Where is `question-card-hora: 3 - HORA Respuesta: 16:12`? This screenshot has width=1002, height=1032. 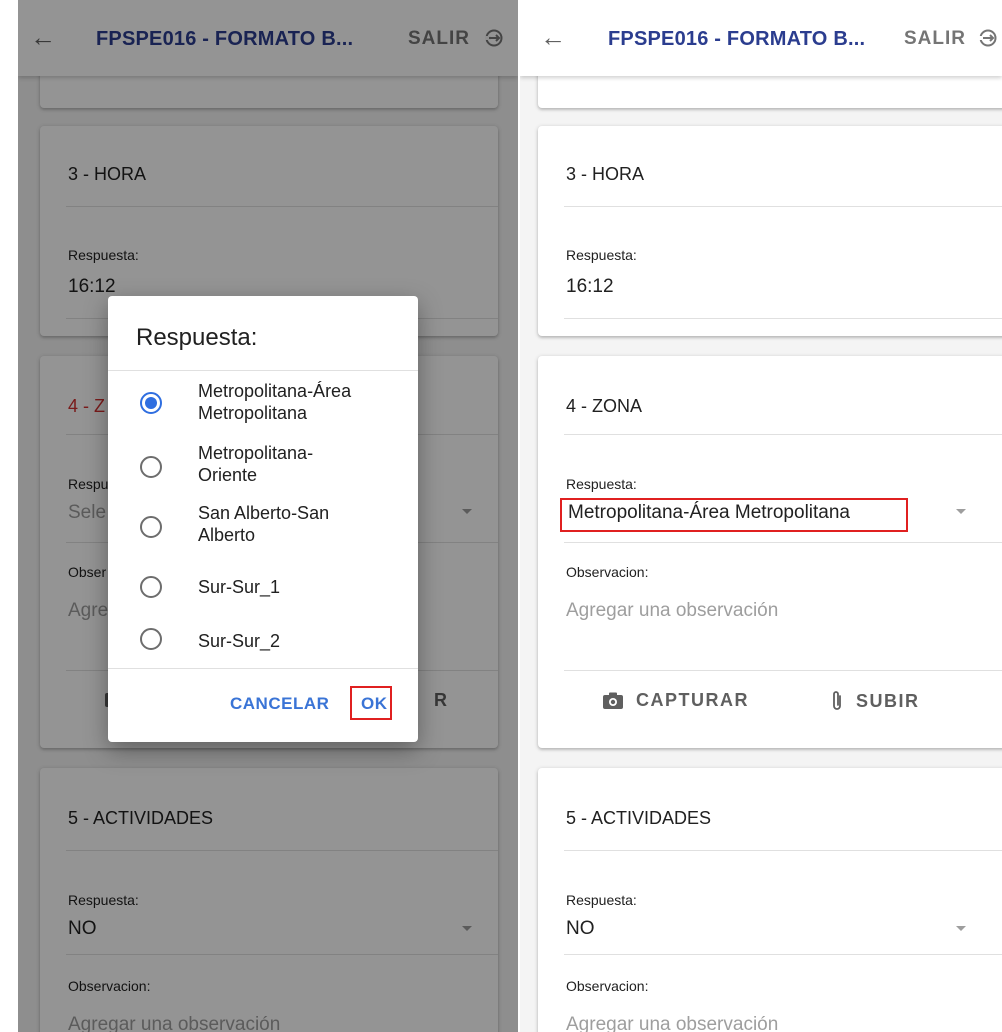
question-card-hora: 3 - HORA Respuesta: 16:12 is located at coordinates (770, 231).